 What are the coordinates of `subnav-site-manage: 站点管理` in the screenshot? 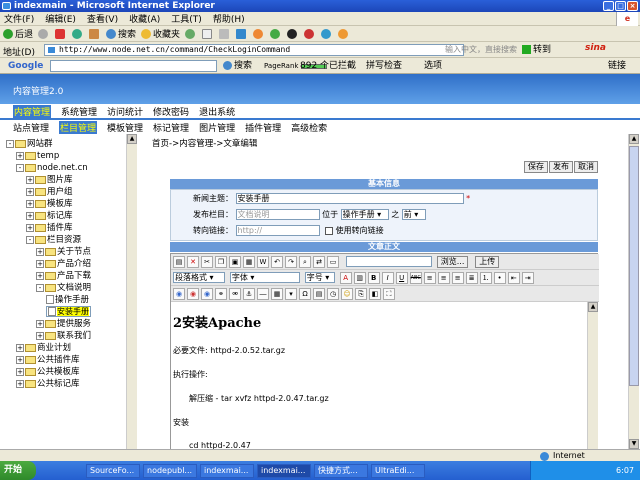 It's located at (31, 127).